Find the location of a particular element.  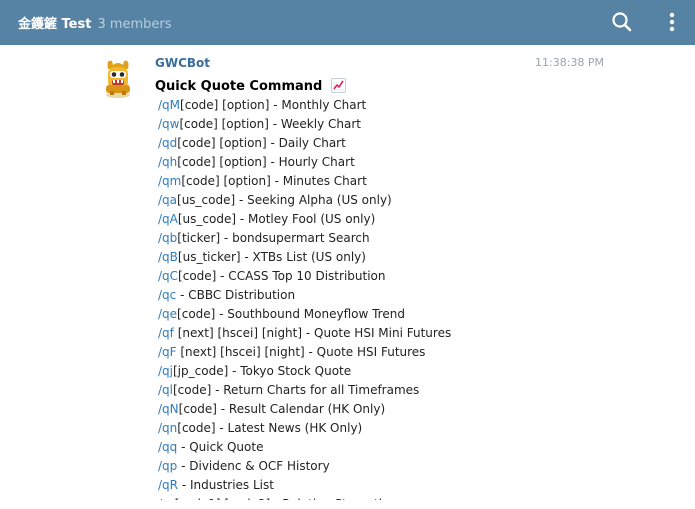

command-line: /qp - Dividenc & OCF History is located at coordinates (304, 466).